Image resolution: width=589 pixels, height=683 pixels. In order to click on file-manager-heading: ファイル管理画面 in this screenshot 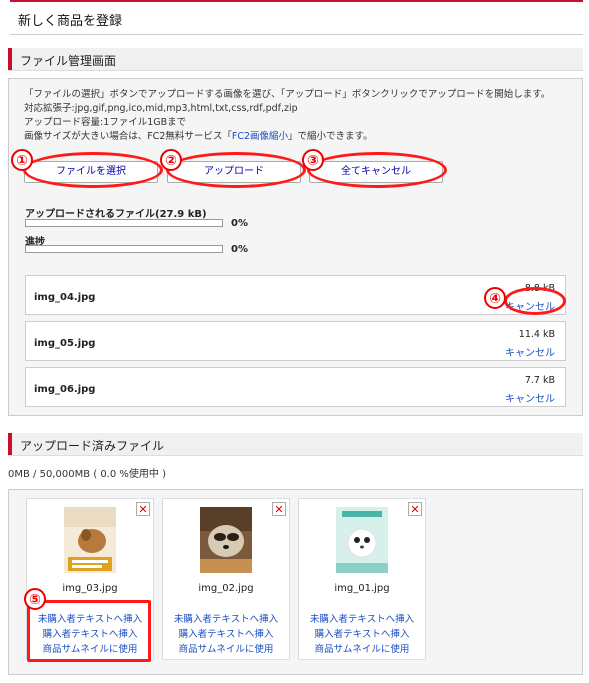, I will do `click(295, 59)`.